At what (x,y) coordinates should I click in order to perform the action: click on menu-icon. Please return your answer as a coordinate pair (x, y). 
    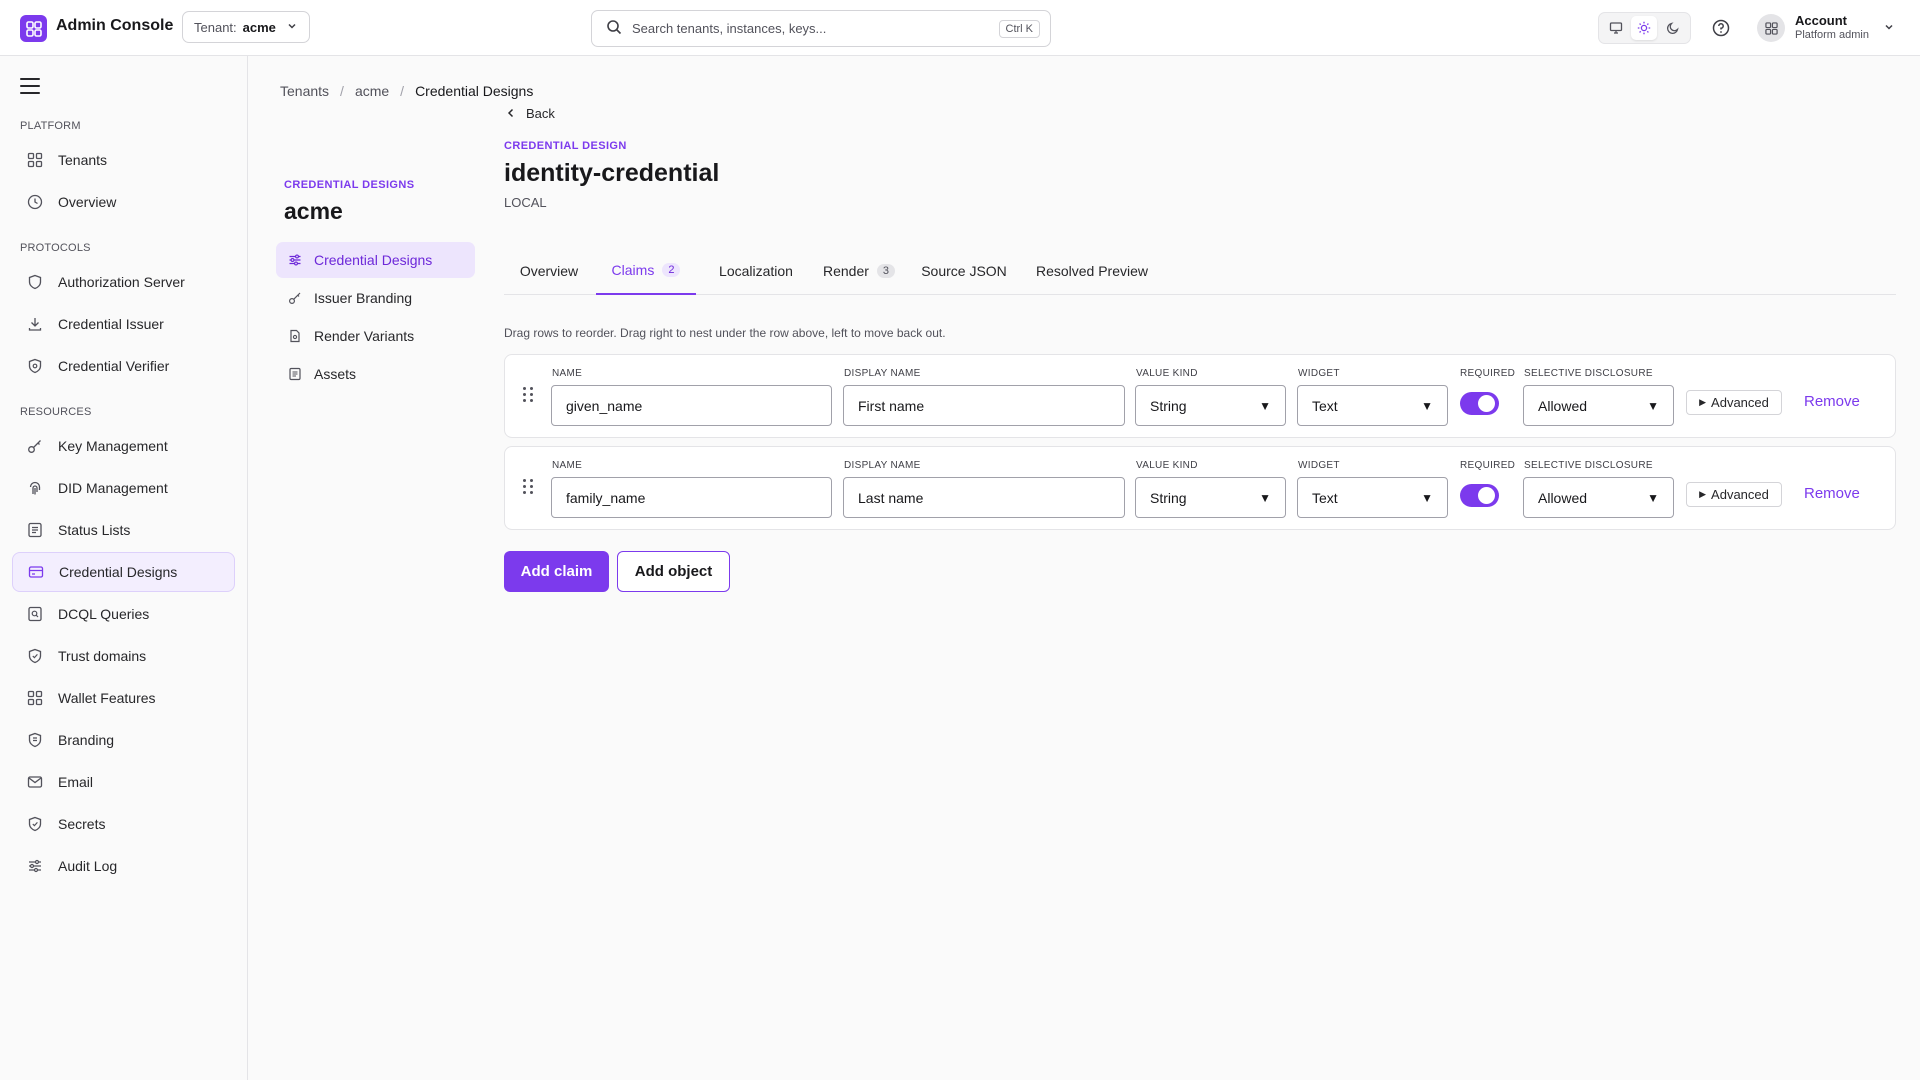
    Looking at the image, I should click on (30, 86).